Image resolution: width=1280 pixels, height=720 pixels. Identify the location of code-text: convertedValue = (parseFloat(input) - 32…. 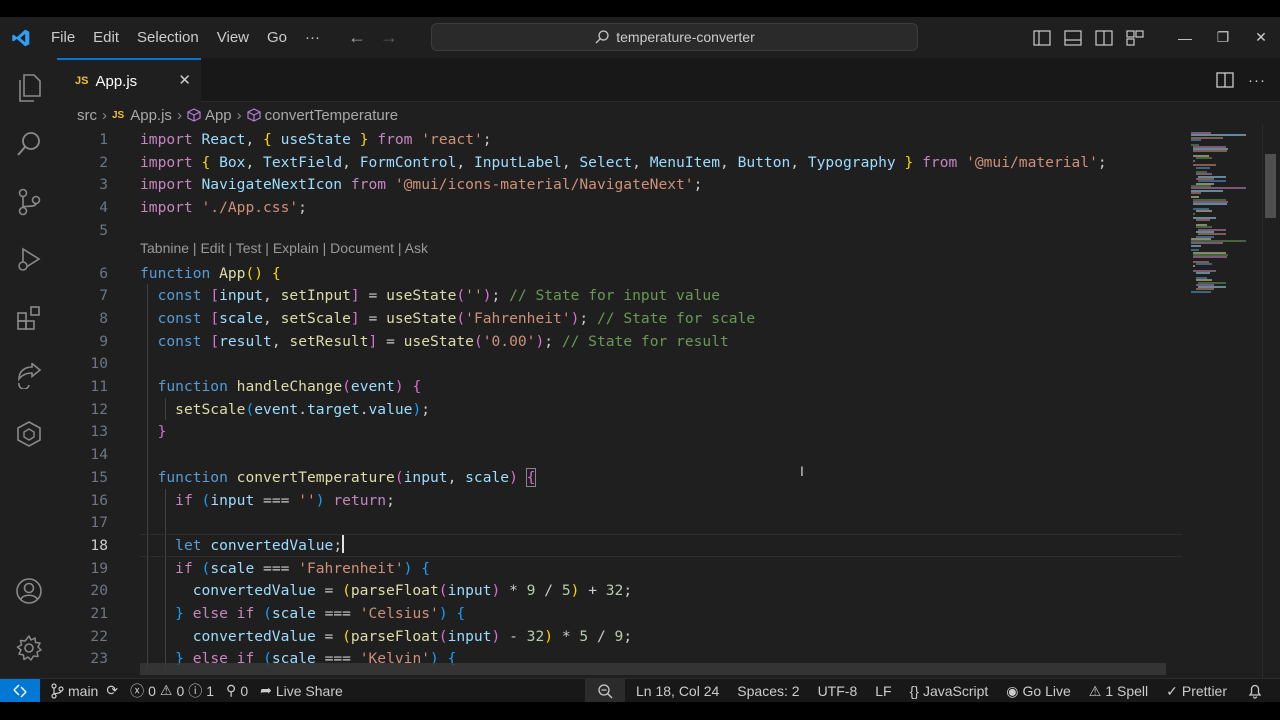
(412, 636).